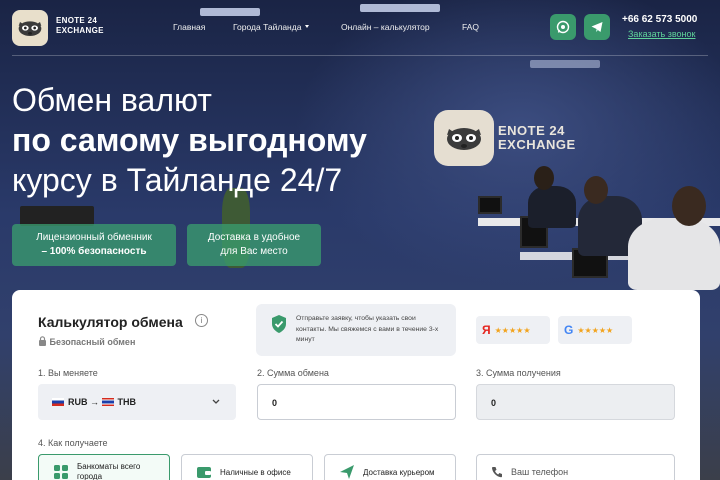 The width and height of the screenshot is (720, 480). What do you see at coordinates (80, 26) in the screenshot?
I see `logo-text: ENOTE 24 EXCHANGE` at bounding box center [80, 26].